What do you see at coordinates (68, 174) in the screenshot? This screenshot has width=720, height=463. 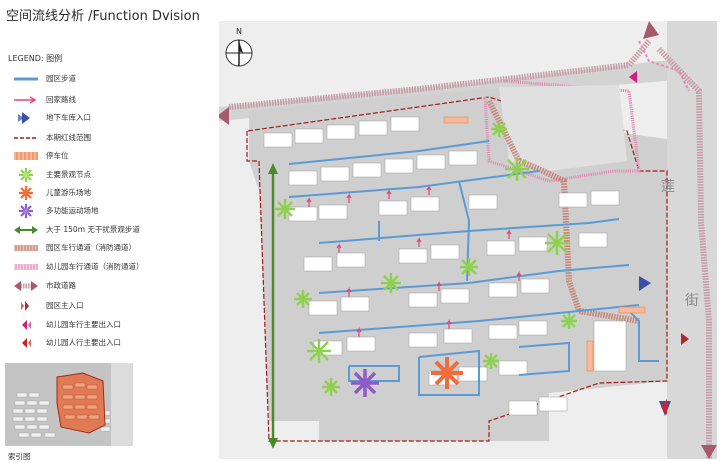 I see `legend-label: 主要景观节点` at bounding box center [68, 174].